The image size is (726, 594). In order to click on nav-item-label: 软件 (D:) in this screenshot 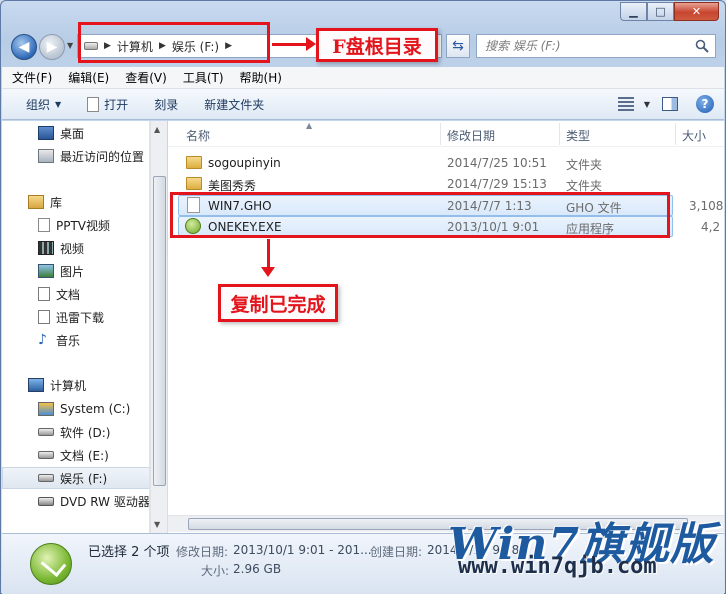, I will do `click(85, 432)`.